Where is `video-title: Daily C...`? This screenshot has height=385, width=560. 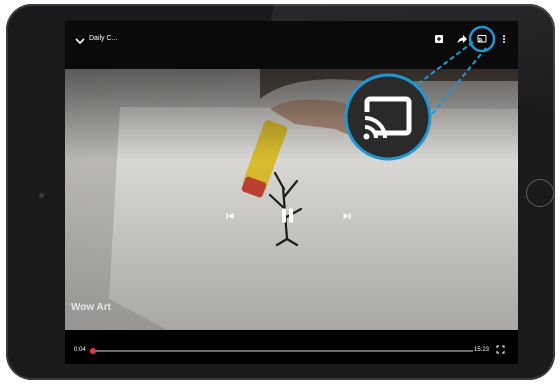
video-title: Daily C... is located at coordinates (103, 39).